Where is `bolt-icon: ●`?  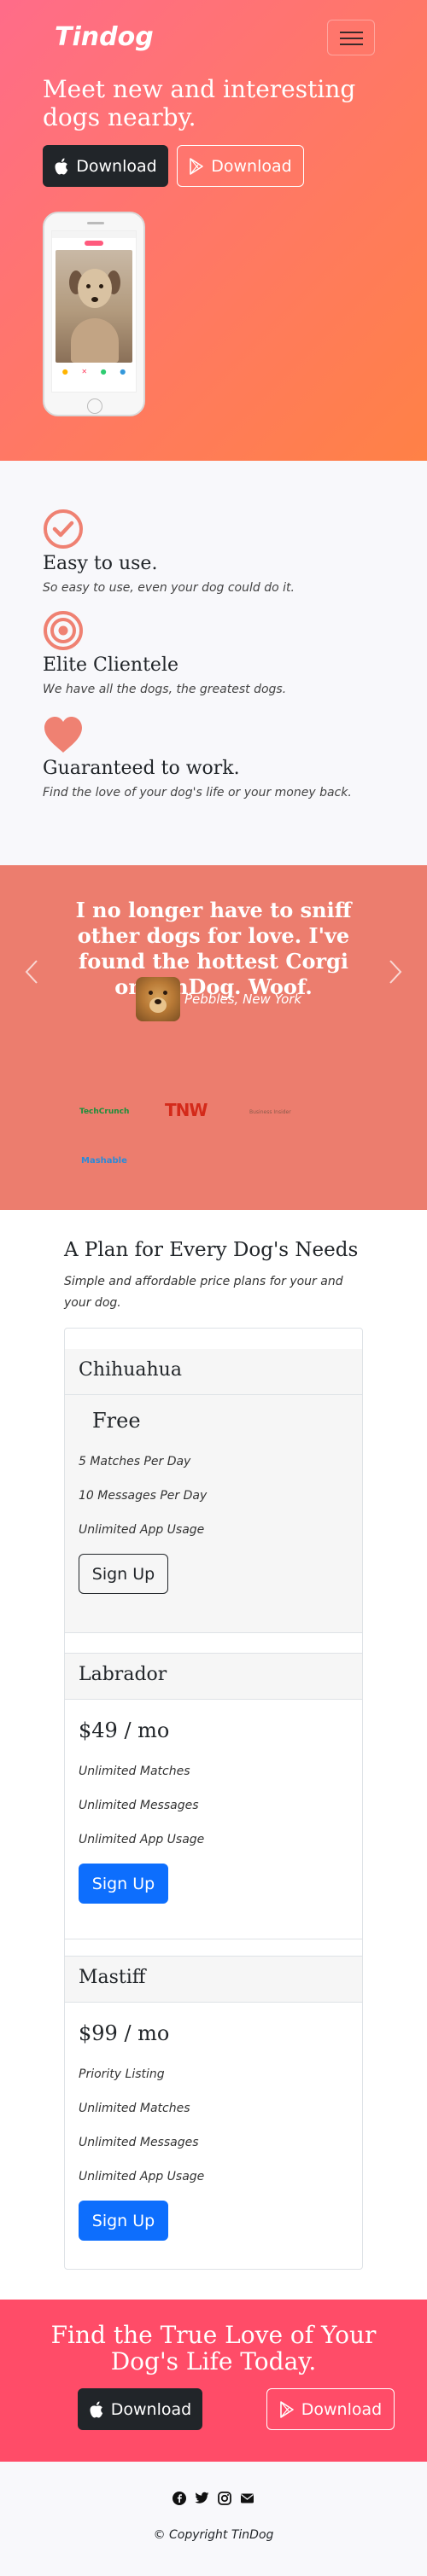 bolt-icon: ● is located at coordinates (123, 371).